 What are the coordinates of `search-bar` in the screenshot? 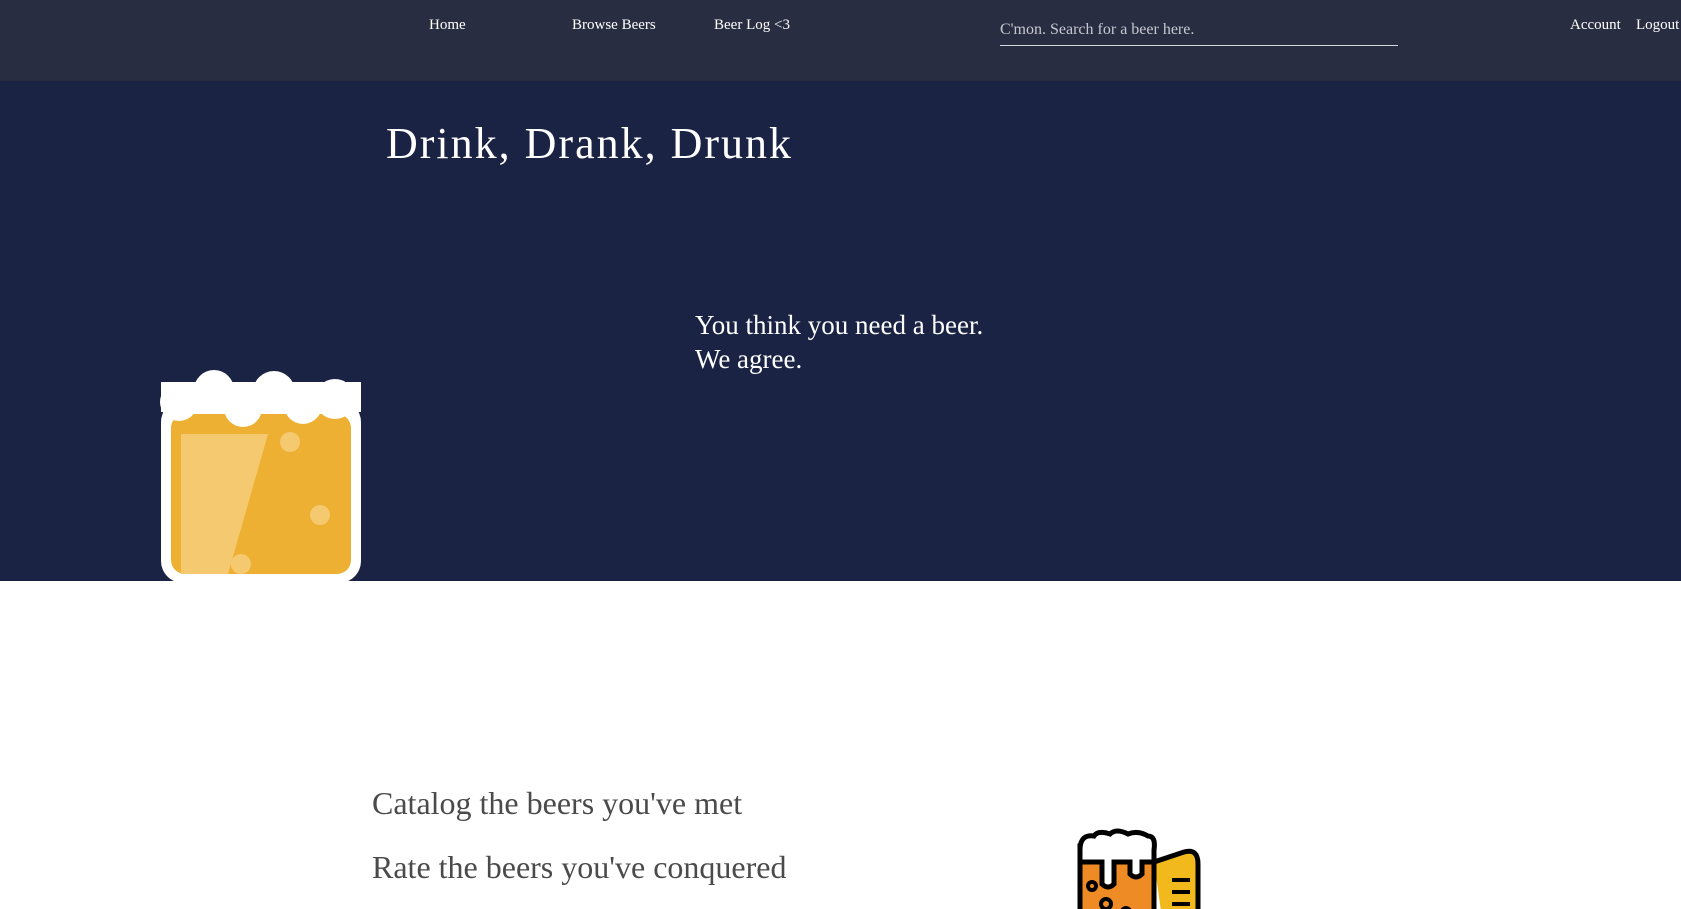 It's located at (1199, 31).